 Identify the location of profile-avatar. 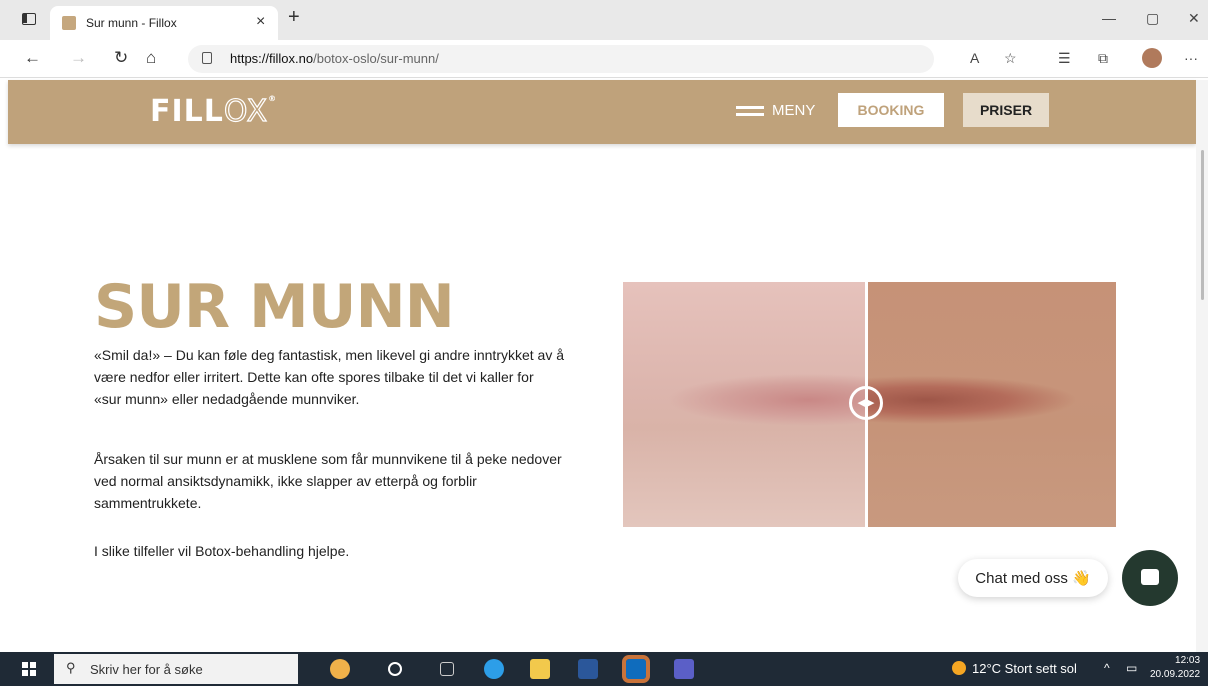
(1152, 58).